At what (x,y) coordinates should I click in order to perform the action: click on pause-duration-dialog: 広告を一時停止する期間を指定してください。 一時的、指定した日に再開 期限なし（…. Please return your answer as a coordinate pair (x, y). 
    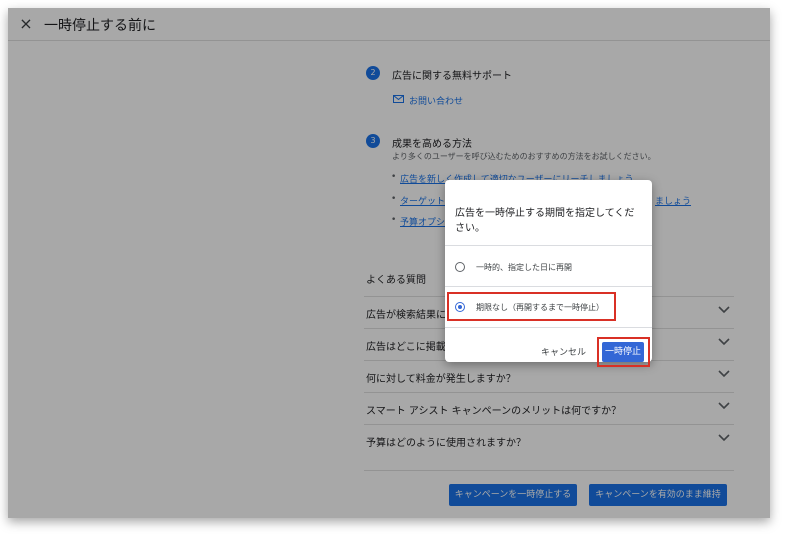
    Looking at the image, I should click on (548, 273).